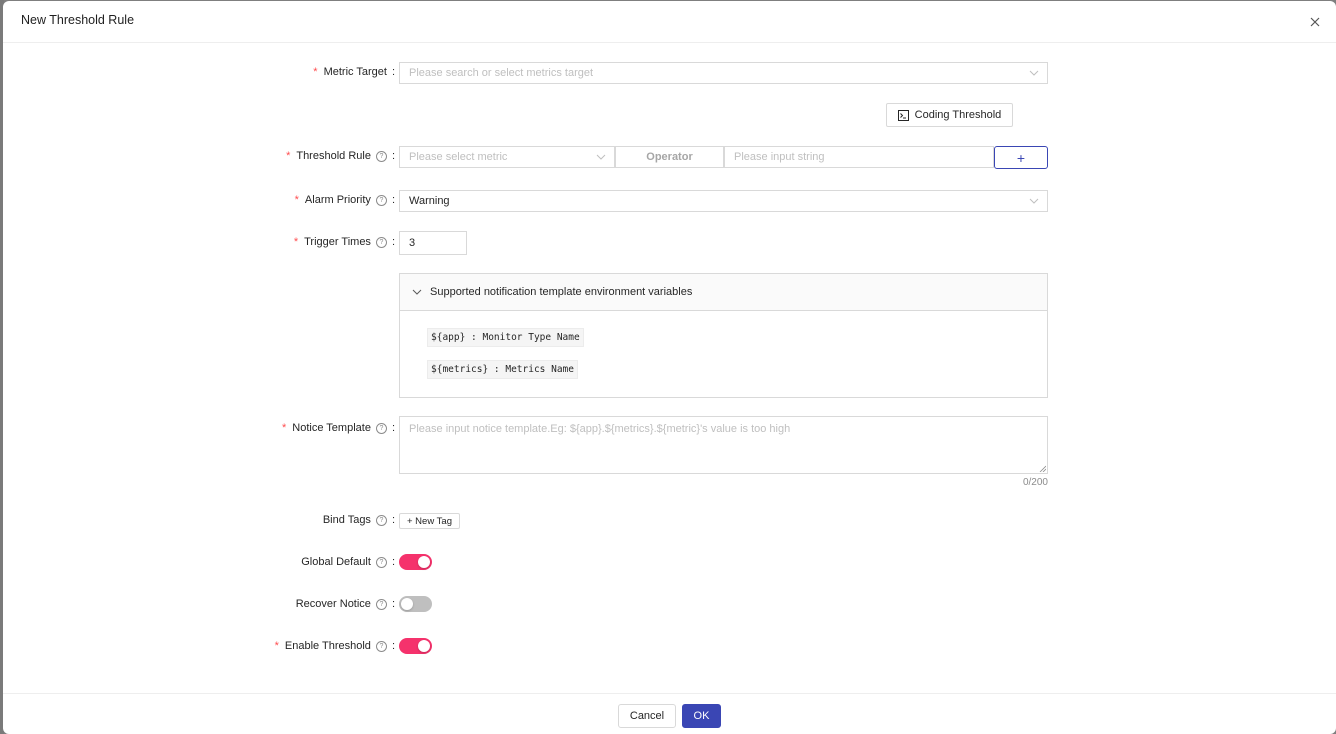 Image resolution: width=1336 pixels, height=734 pixels. I want to click on global-default-toggle, so click(415, 562).